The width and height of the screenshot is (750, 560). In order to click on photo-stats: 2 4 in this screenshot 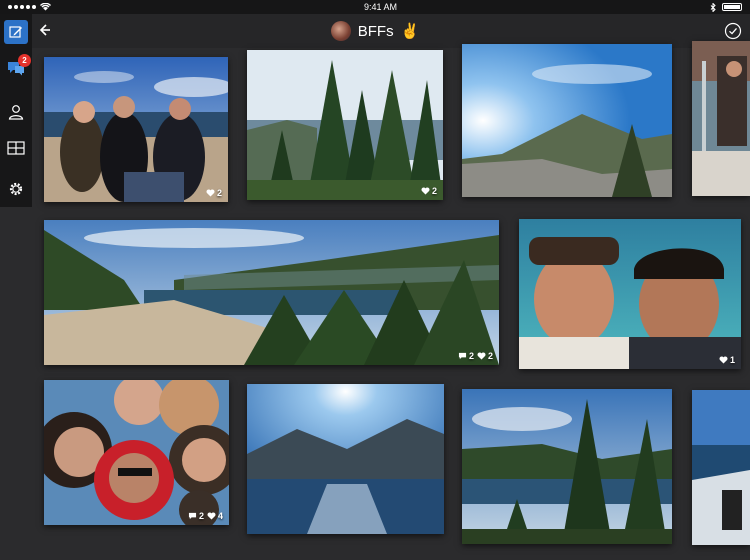, I will do `click(205, 516)`.